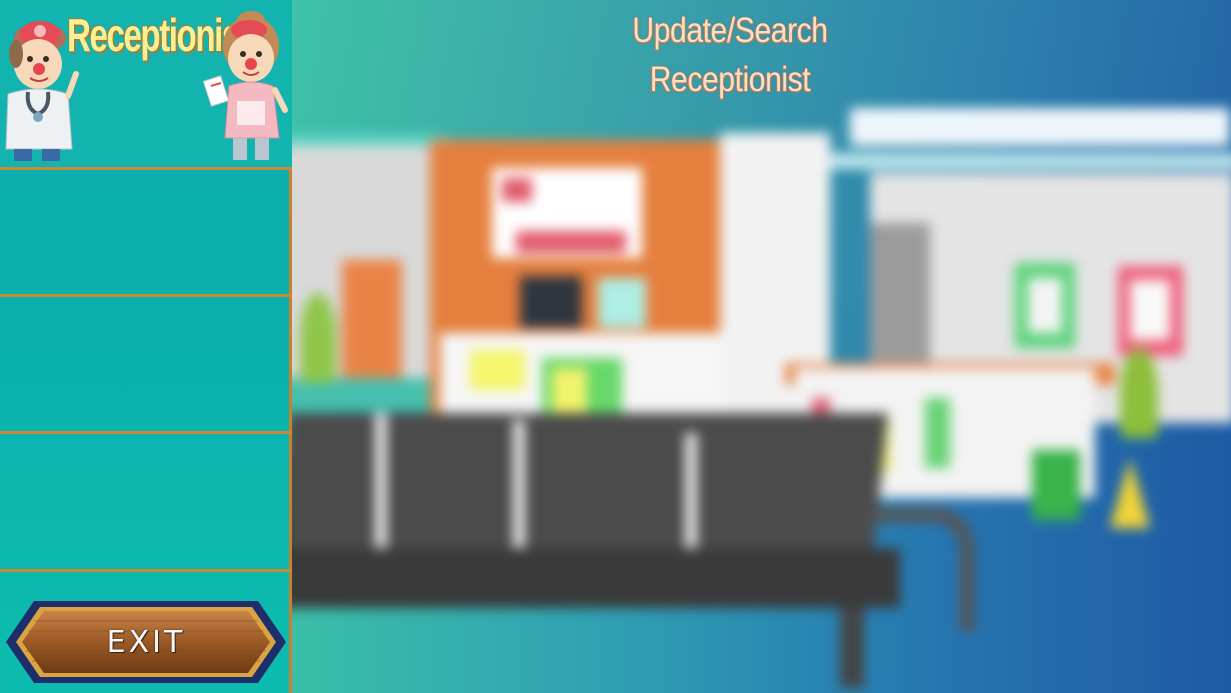 This screenshot has width=1231, height=693. Describe the element at coordinates (146, 85) in the screenshot. I see `sidebar-header: Receptionist` at that location.